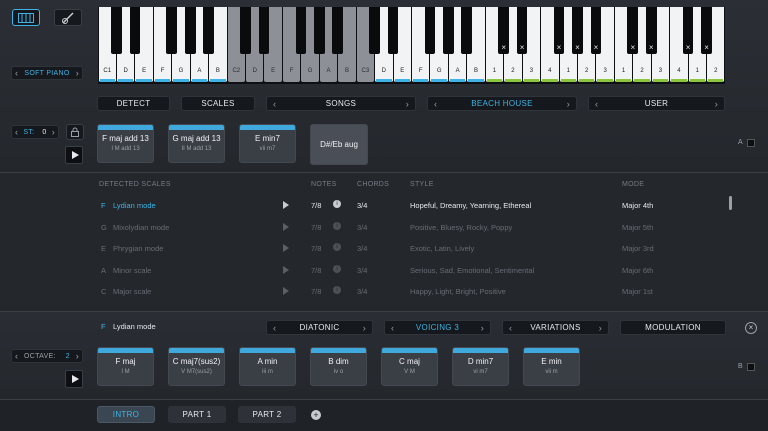 This screenshot has width=768, height=431. I want to click on chord-card: D#/Eb aug, so click(339, 144).